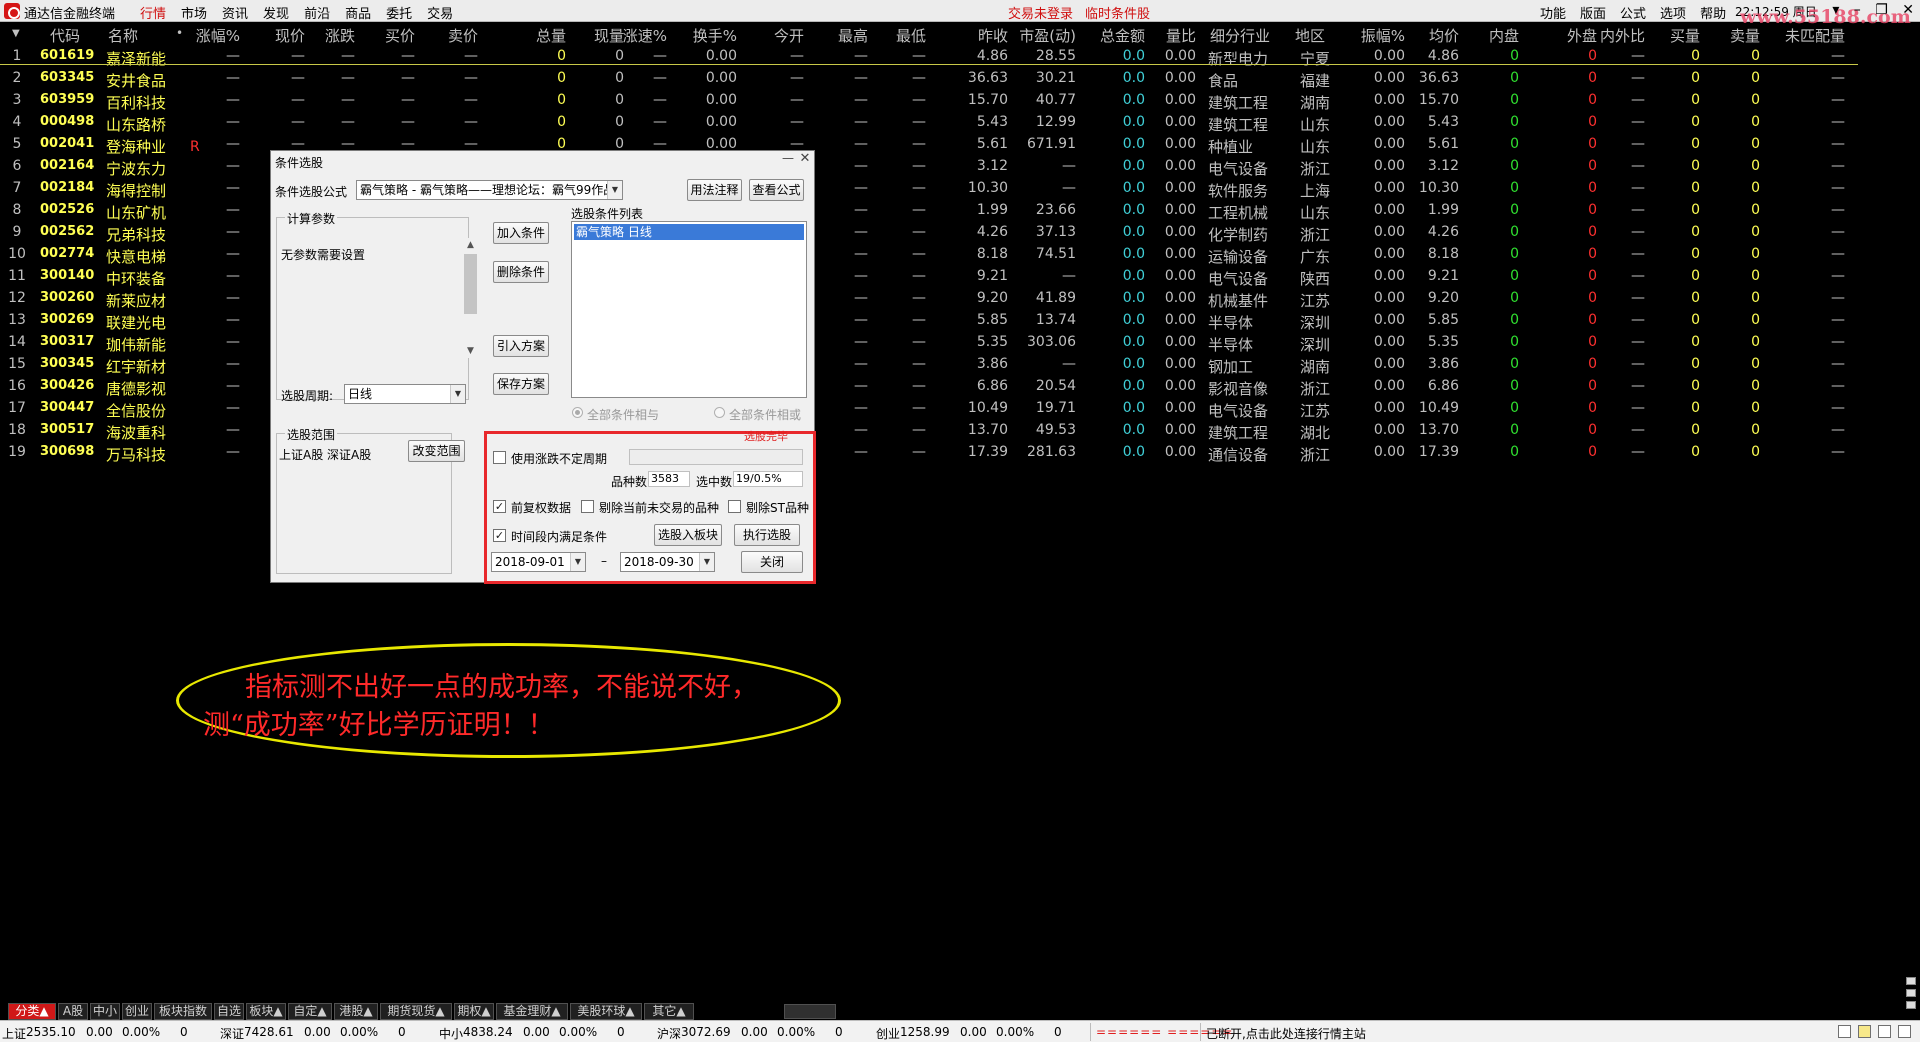 The image size is (1920, 1042). What do you see at coordinates (1713, 14) in the screenshot?
I see `right-menu-item-4: 帮助` at bounding box center [1713, 14].